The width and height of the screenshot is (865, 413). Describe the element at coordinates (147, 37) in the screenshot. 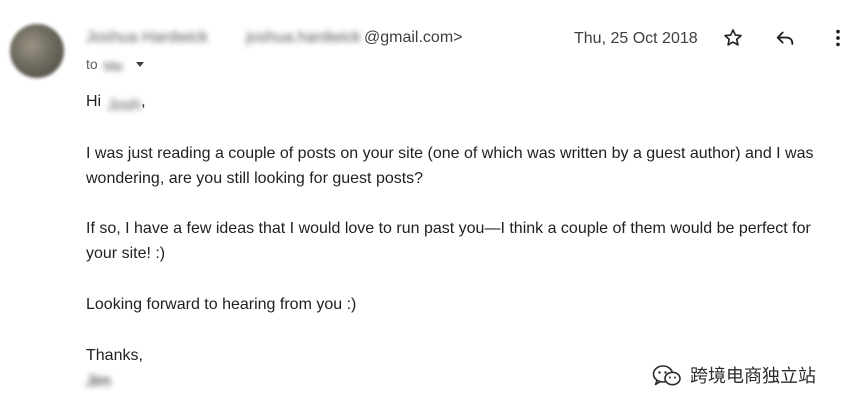

I see `sender-name: Joshua Hardwick` at that location.